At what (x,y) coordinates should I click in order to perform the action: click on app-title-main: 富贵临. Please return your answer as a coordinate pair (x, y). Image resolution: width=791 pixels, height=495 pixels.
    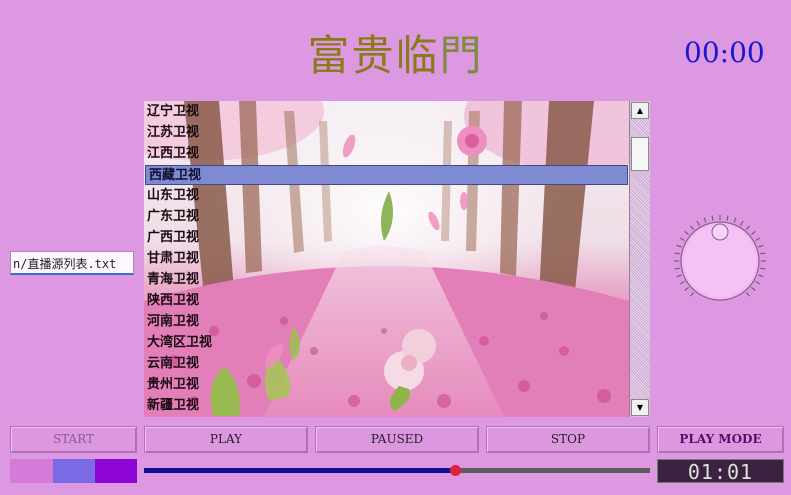
    Looking at the image, I should click on (373, 55).